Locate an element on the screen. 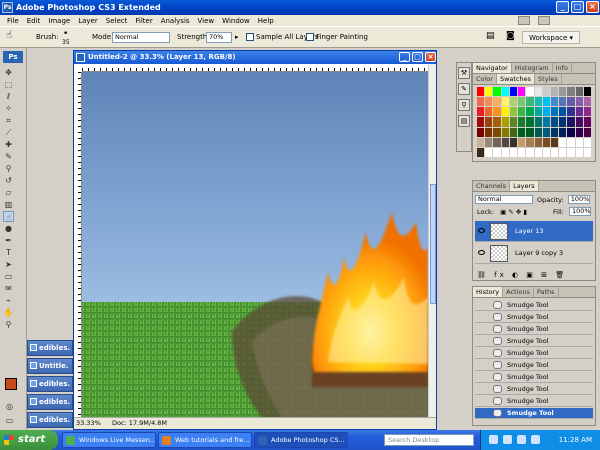 Image resolution: width=600 pixels, height=450 pixels. brush-preview-icon: • is located at coordinates (65, 34).